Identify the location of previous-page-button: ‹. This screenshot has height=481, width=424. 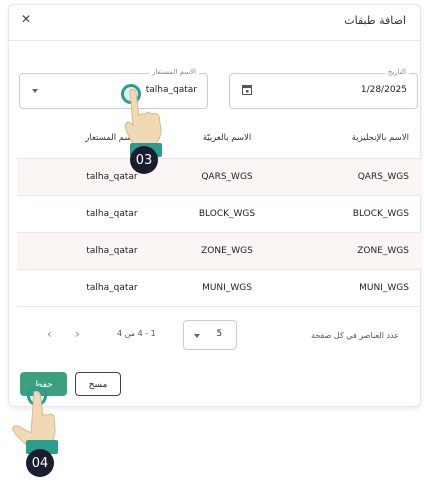
(49, 334).